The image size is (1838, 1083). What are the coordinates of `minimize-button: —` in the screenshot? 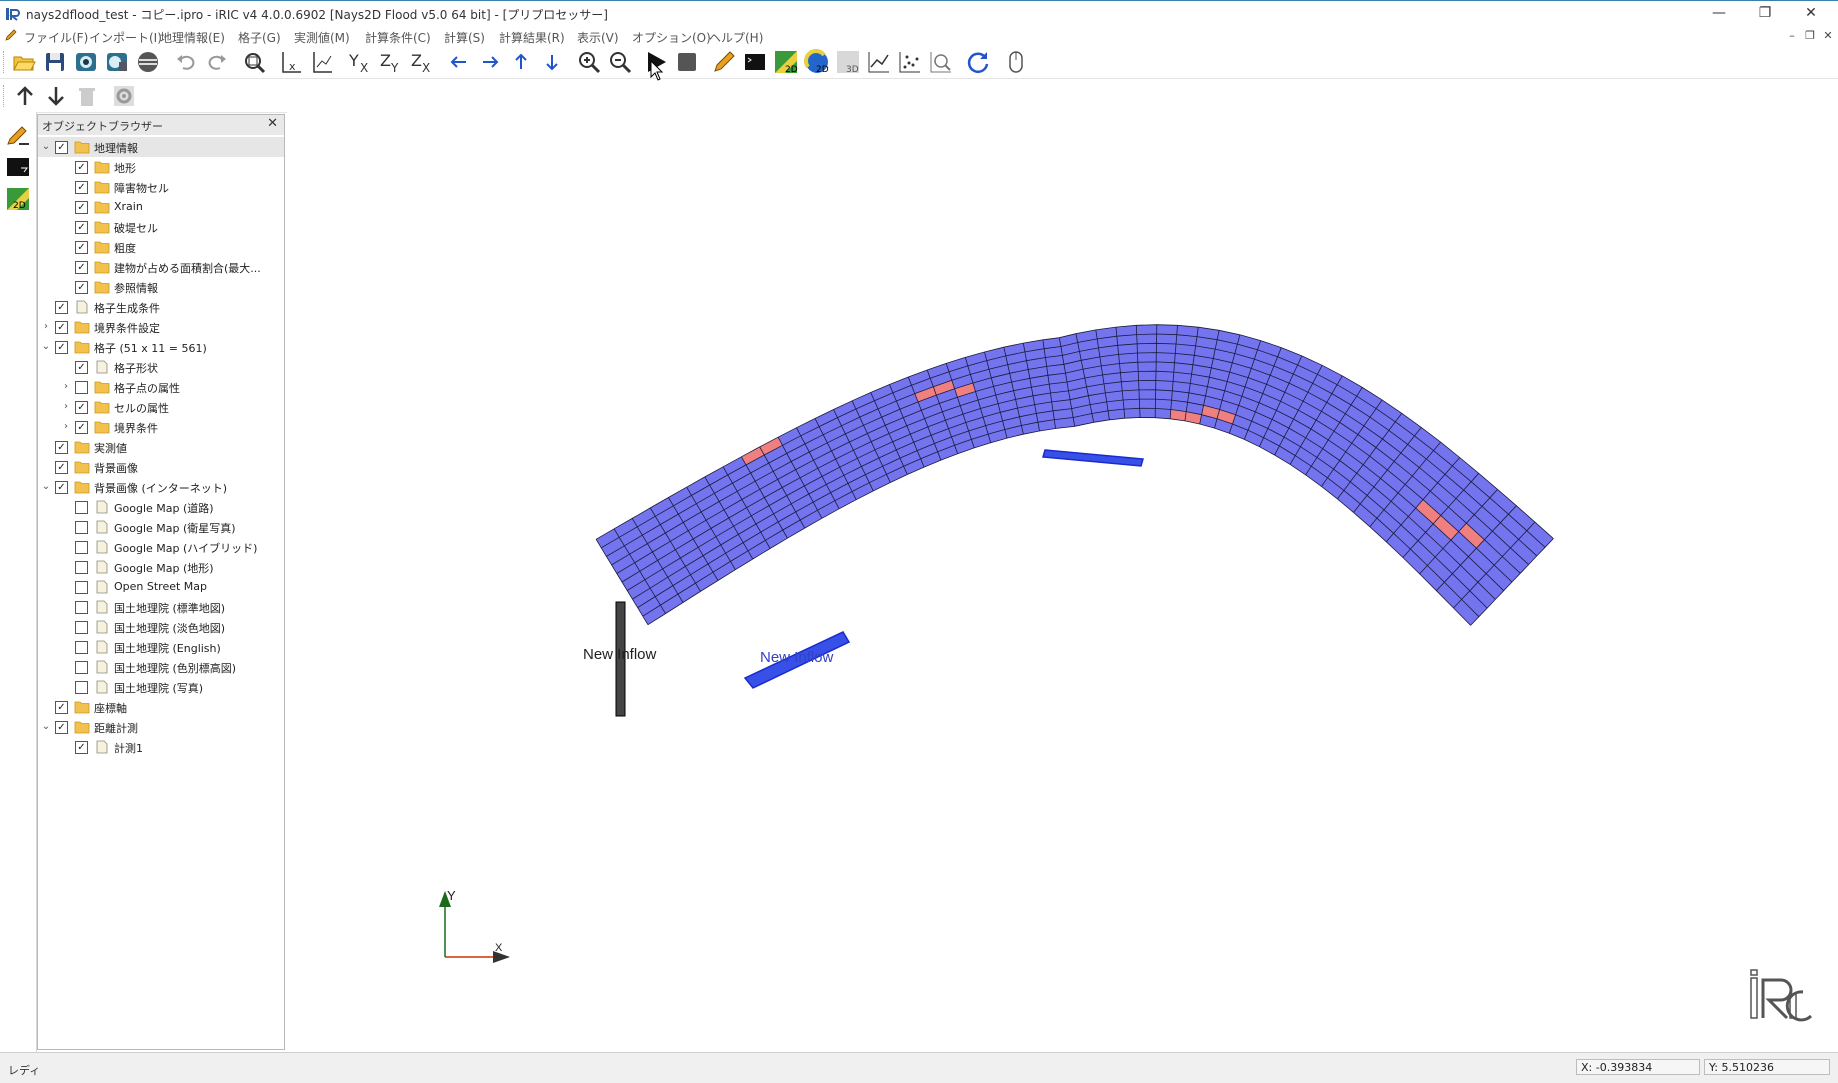 It's located at (1719, 13).